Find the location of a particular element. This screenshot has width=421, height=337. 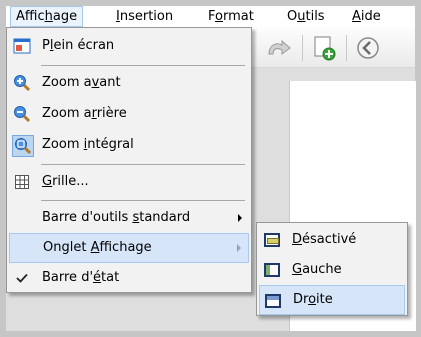

zoom-fit-icon is located at coordinates (23, 146).